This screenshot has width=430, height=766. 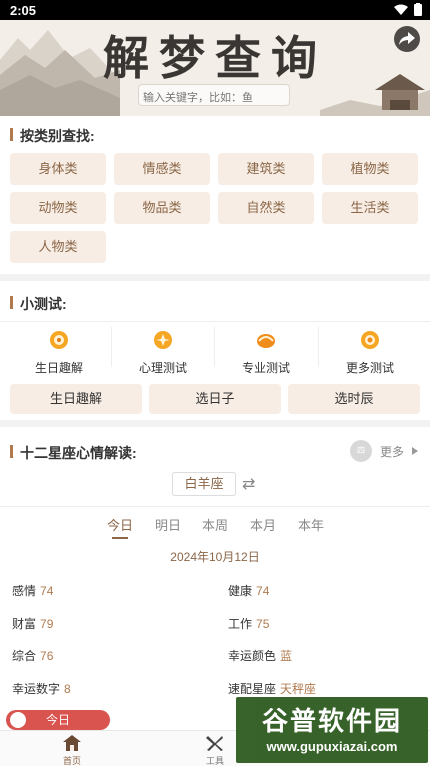 What do you see at coordinates (215, 321) in the screenshot?
I see `quiz-divider` at bounding box center [215, 321].